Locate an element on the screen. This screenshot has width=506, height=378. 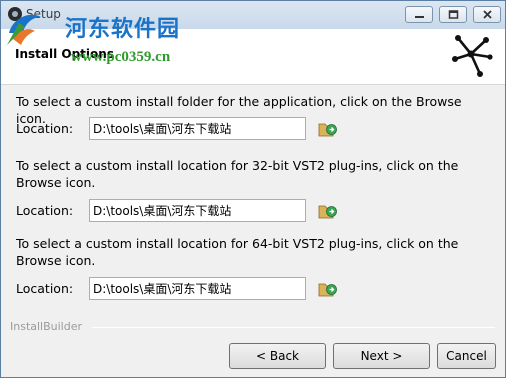
maximize-icon is located at coordinates (453, 14).